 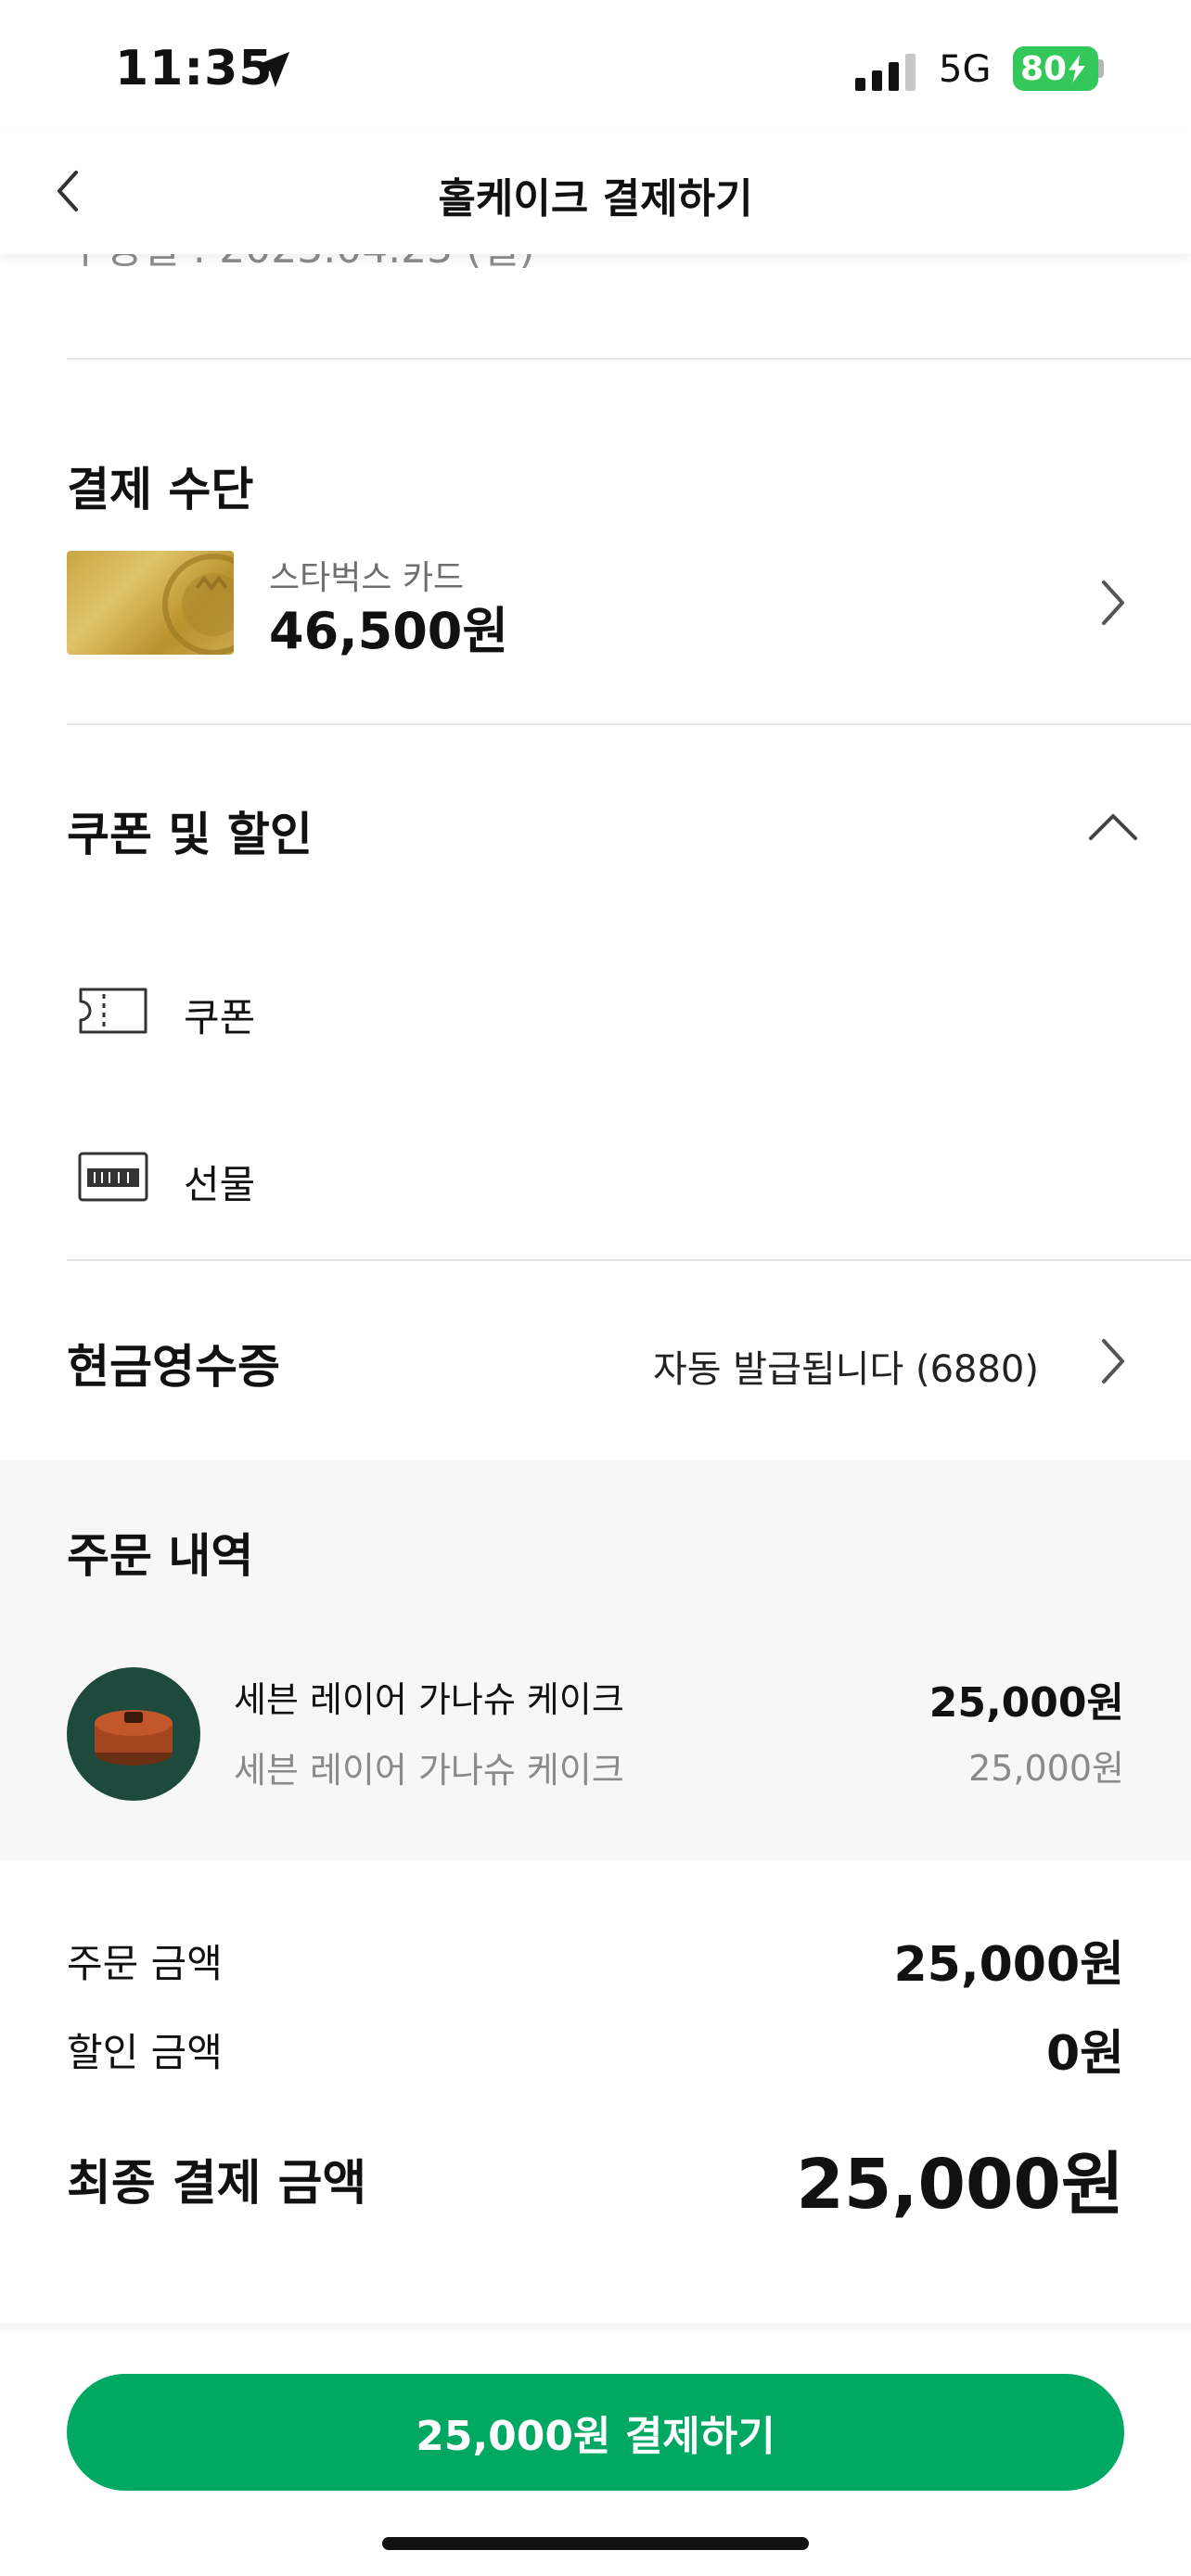 I want to click on payment-method-title: 결제 수단, so click(x=160, y=489).